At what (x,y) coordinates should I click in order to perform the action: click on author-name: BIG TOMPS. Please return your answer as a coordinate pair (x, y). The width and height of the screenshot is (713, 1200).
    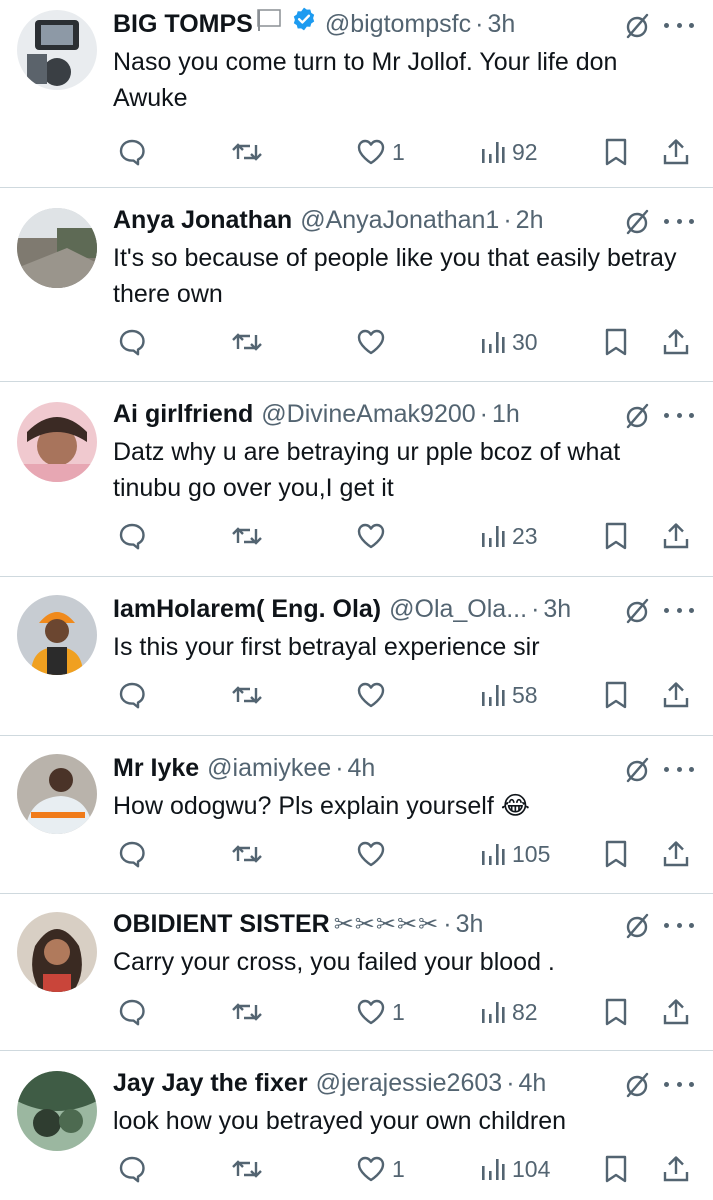
    Looking at the image, I should click on (183, 24).